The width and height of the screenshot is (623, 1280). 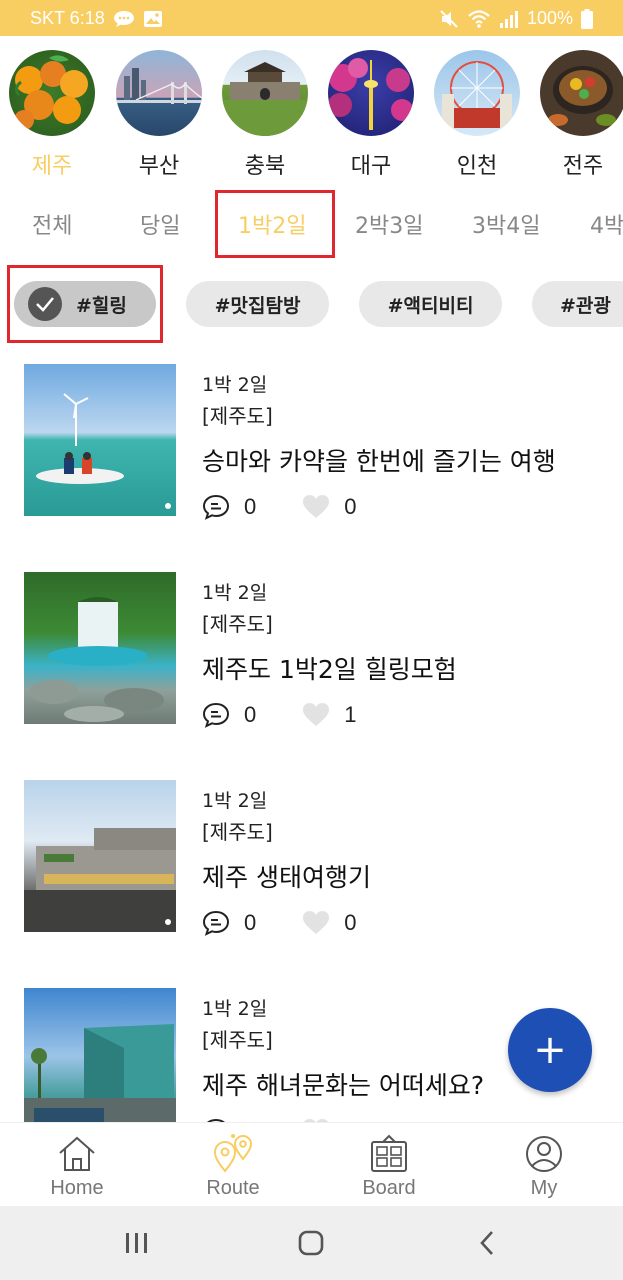 I want to click on region-daegu: 대구, so click(x=371, y=115).